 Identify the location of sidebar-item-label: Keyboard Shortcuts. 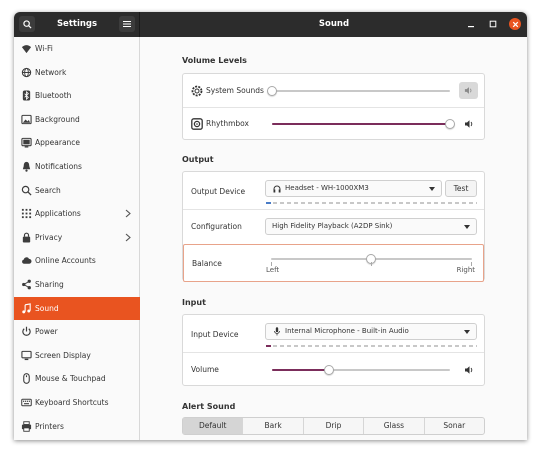
(72, 402).